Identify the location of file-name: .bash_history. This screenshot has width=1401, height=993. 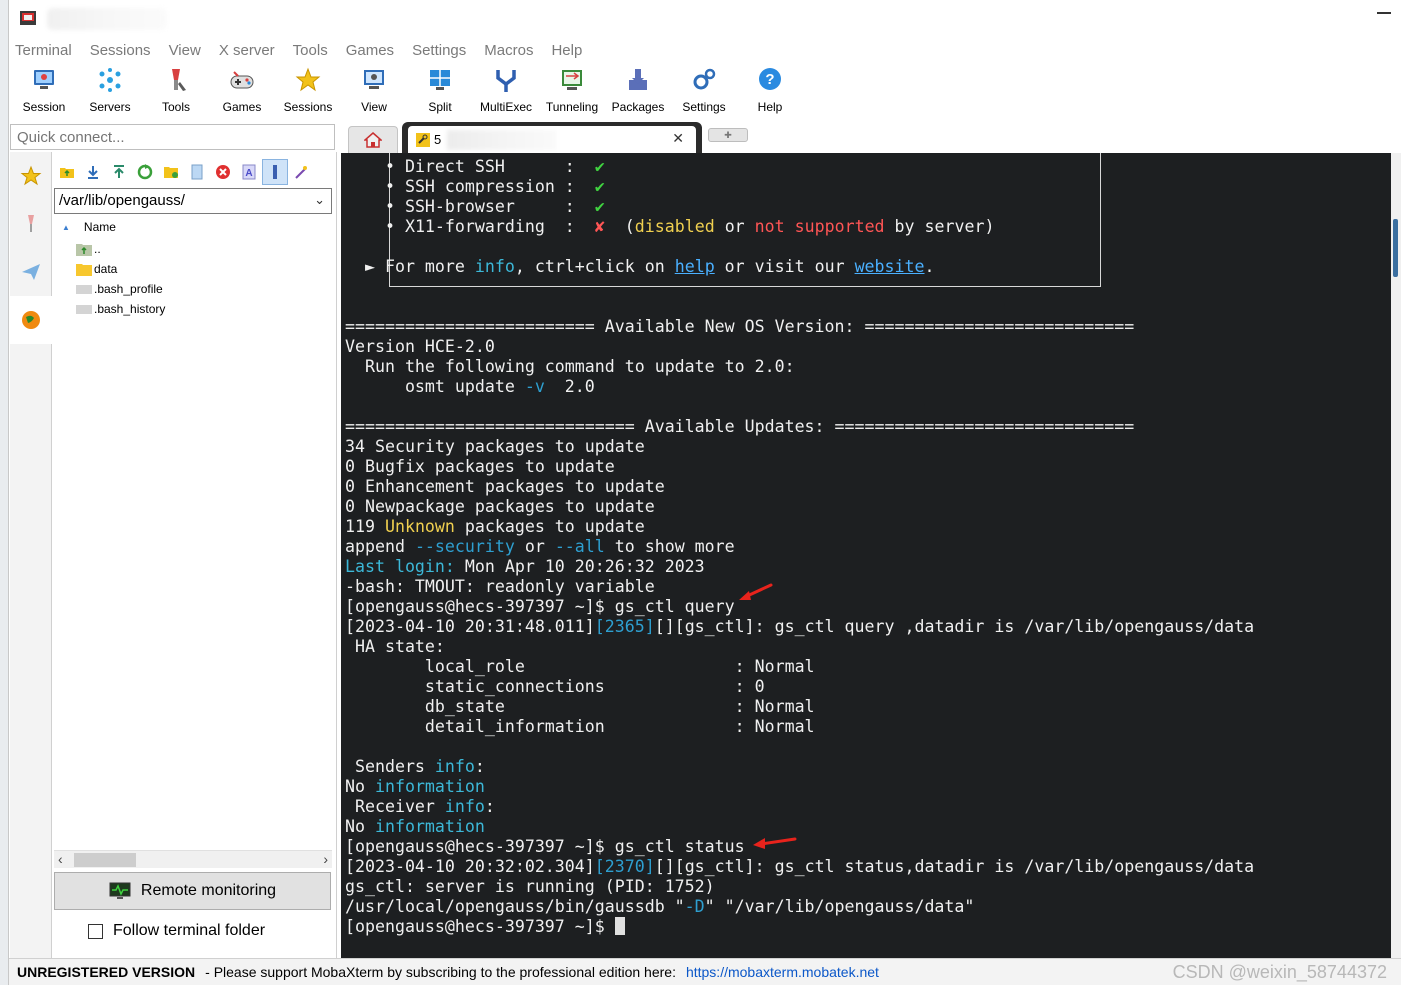
(130, 309).